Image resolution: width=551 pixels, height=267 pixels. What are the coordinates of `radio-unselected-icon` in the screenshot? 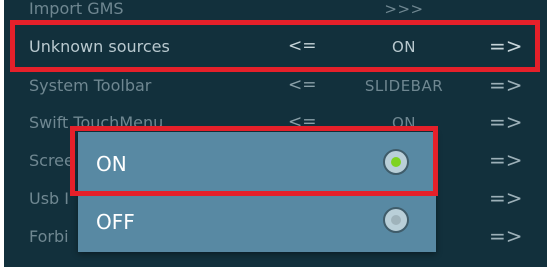 It's located at (396, 220).